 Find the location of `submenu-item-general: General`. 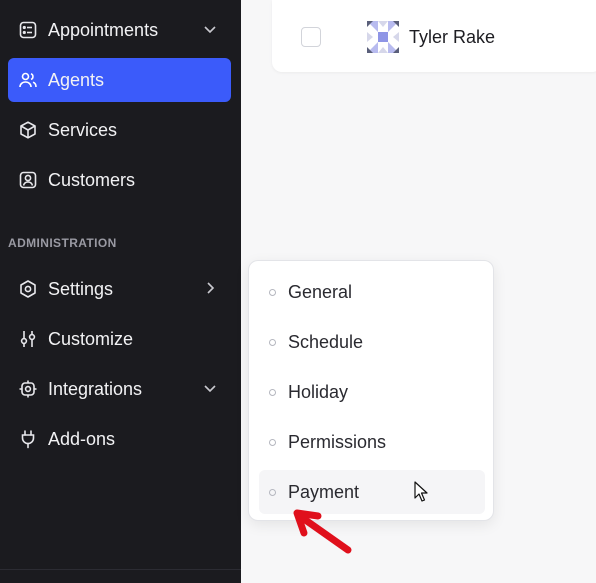

submenu-item-general: General is located at coordinates (372, 292).